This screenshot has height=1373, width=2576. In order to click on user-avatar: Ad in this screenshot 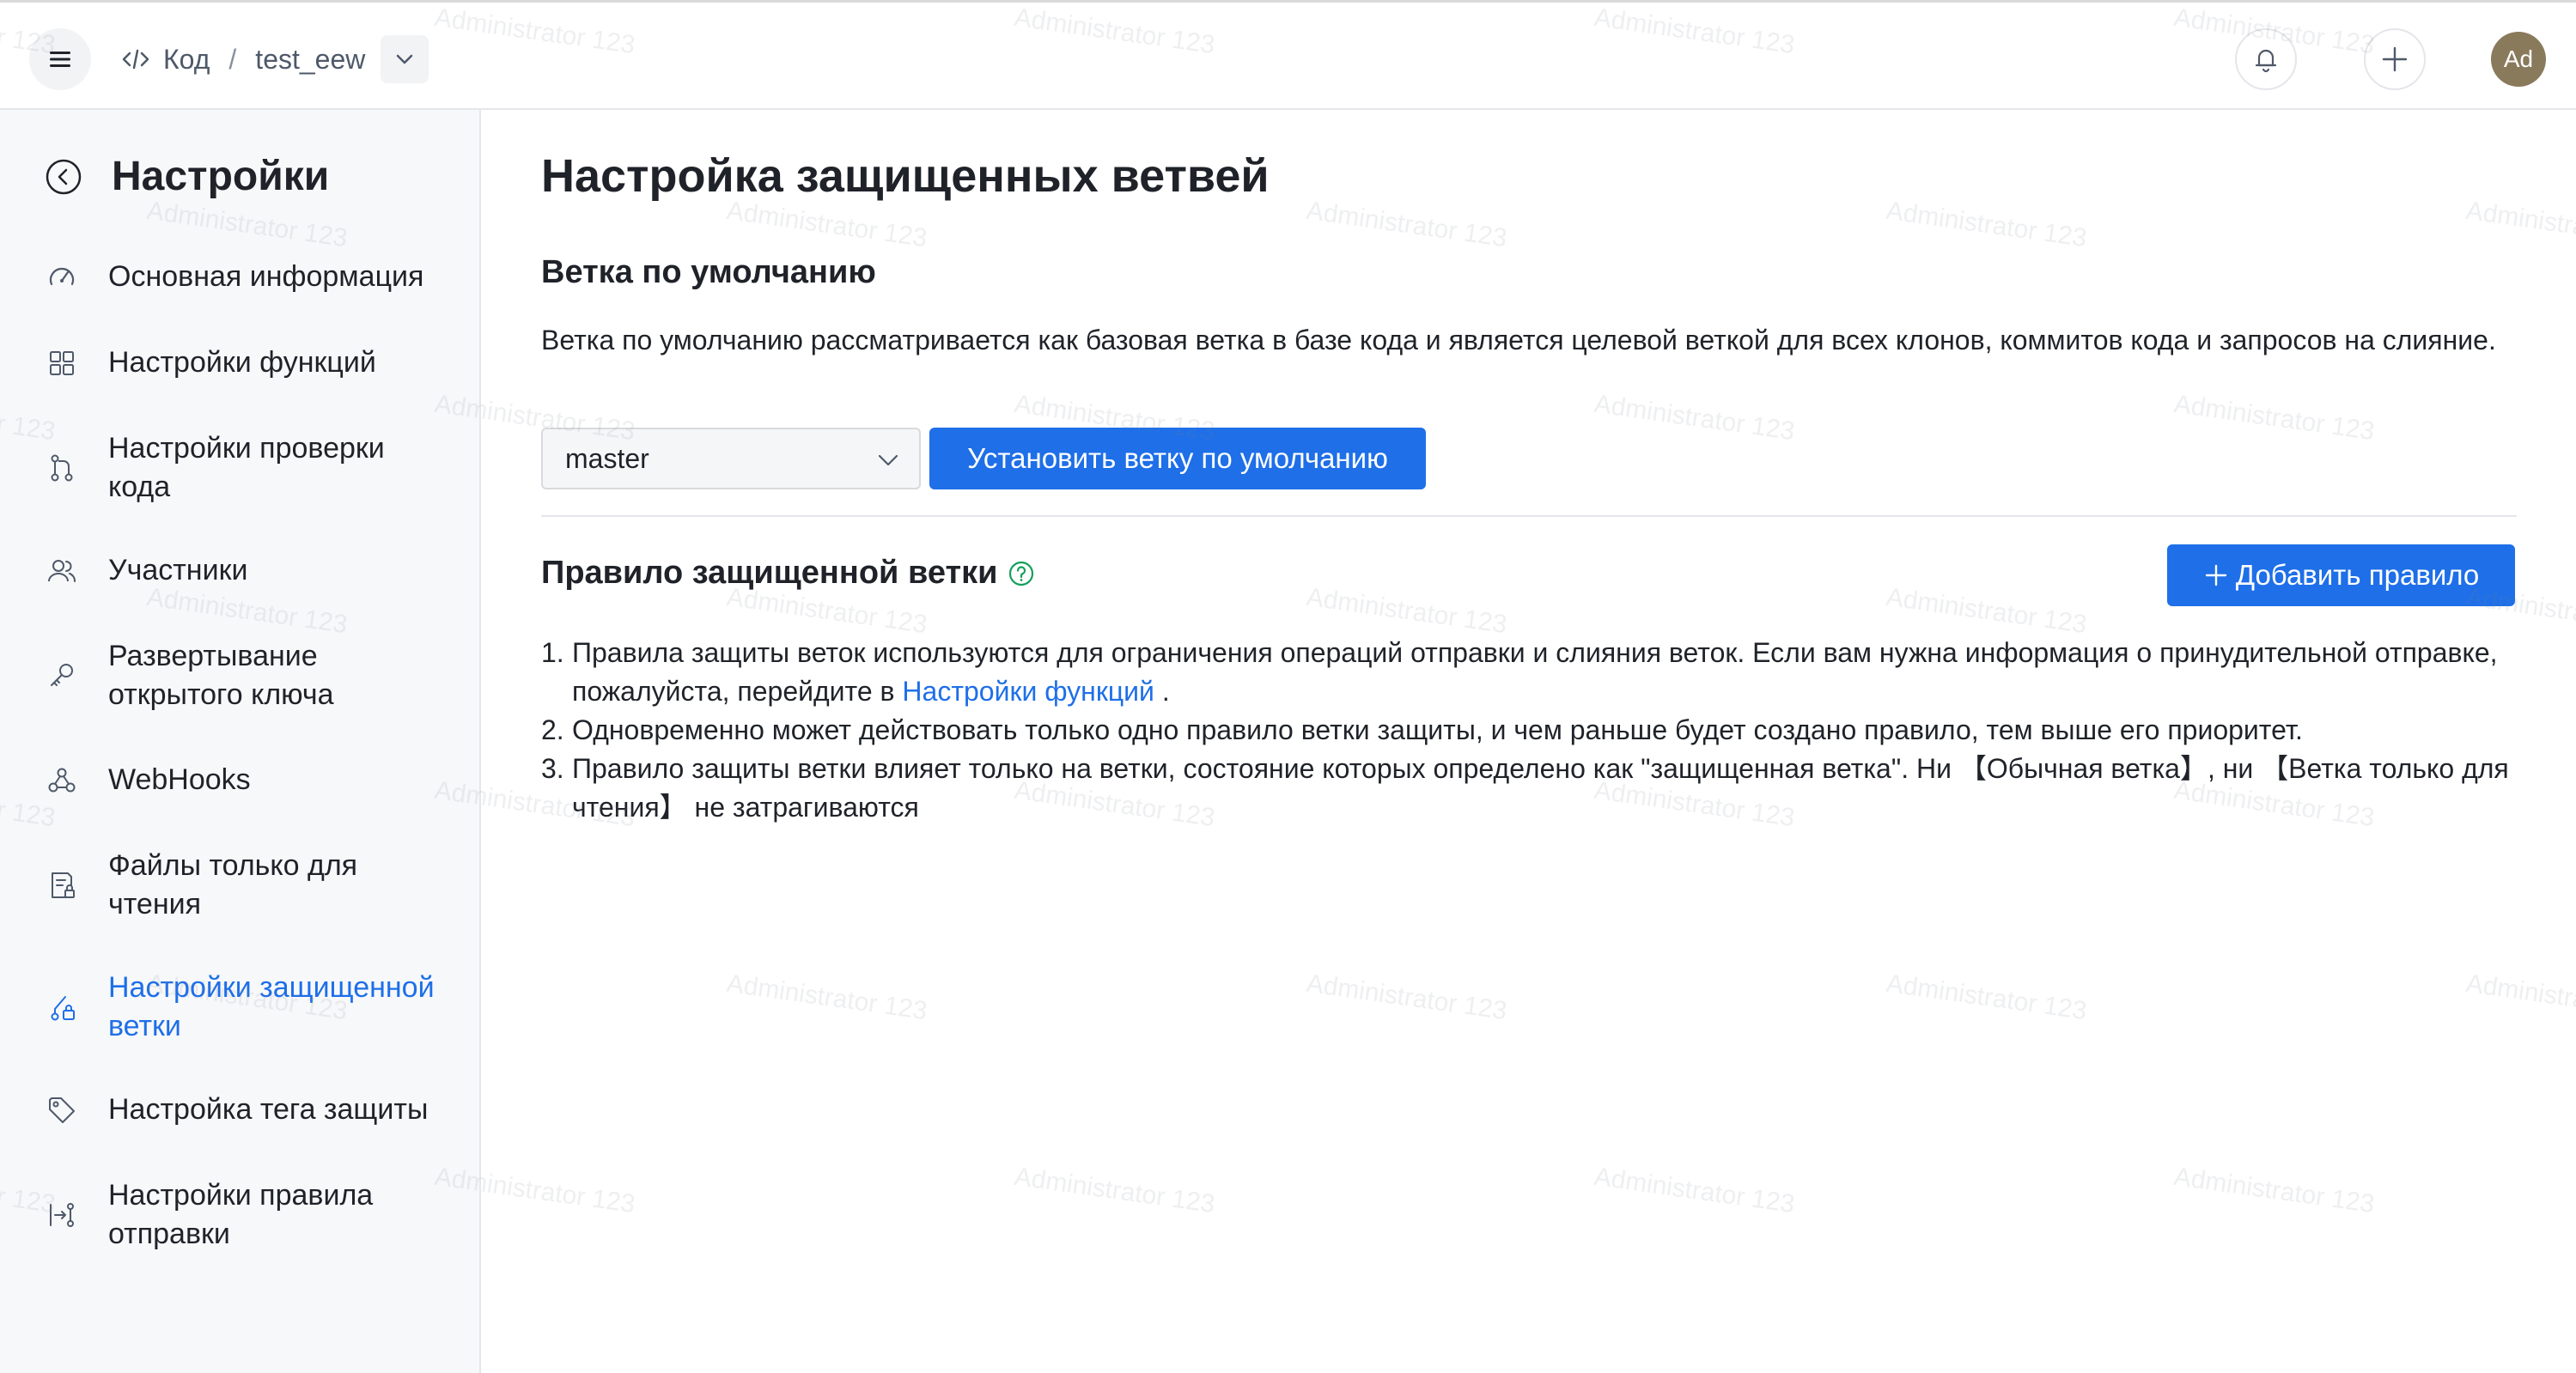, I will do `click(2518, 59)`.